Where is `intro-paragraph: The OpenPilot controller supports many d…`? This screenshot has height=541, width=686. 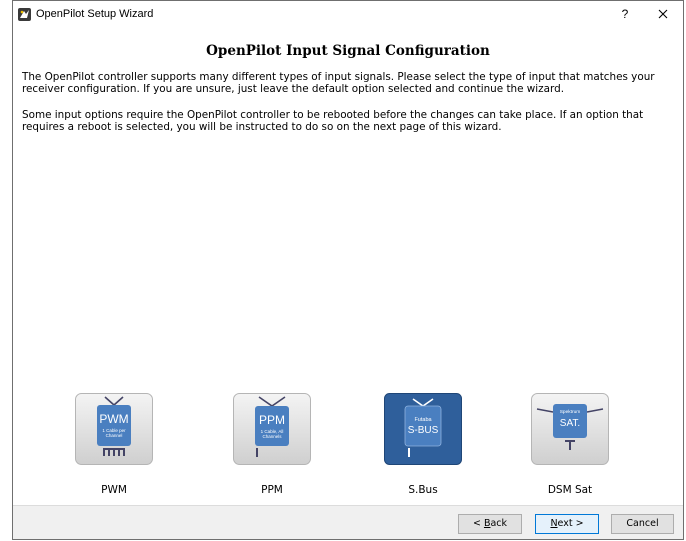
intro-paragraph: The OpenPilot controller supports many d… is located at coordinates (338, 83).